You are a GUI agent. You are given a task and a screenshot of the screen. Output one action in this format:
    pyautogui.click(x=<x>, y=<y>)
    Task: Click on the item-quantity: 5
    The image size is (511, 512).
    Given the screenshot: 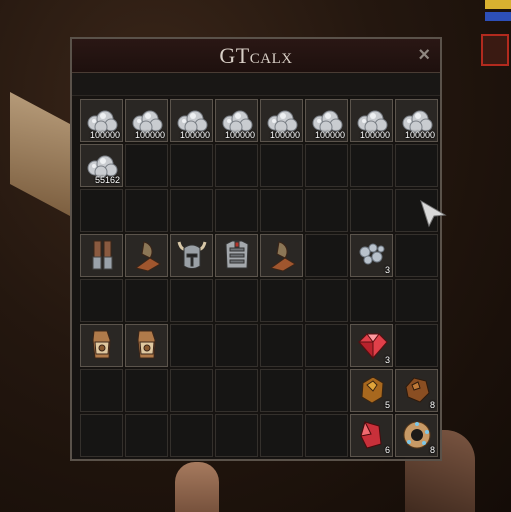 What is the action you would take?
    pyautogui.click(x=387, y=405)
    